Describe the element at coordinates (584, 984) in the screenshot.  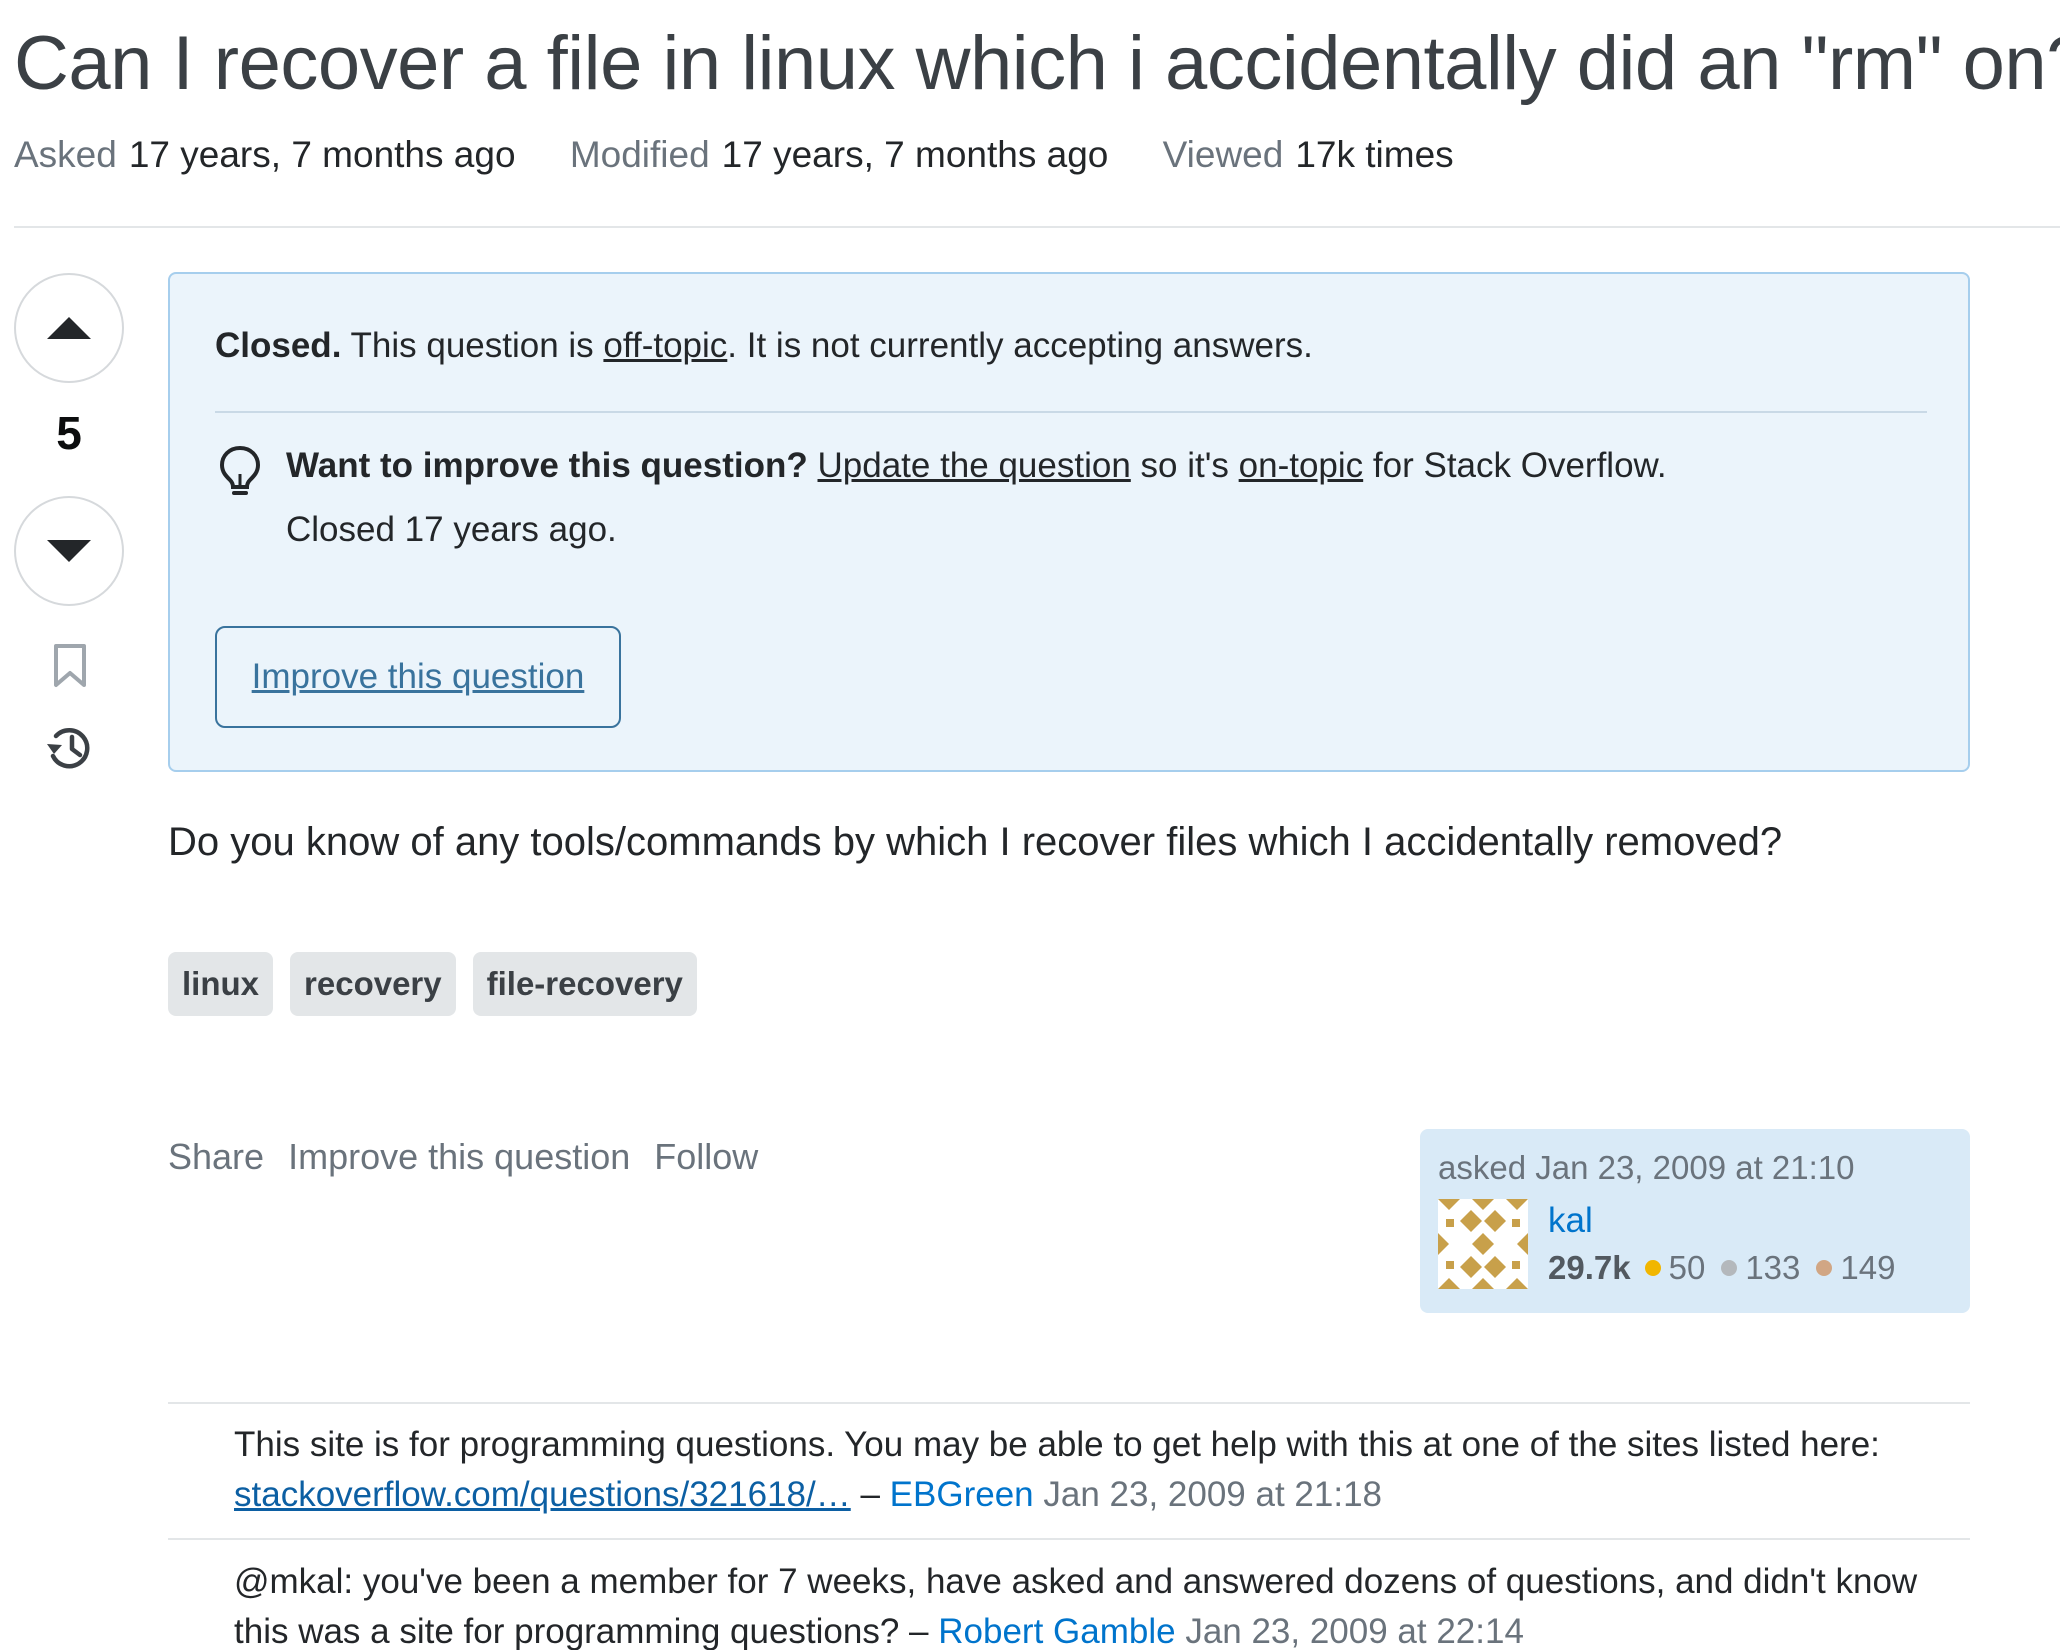
I see `tag-file-recovery: file-recovery` at that location.